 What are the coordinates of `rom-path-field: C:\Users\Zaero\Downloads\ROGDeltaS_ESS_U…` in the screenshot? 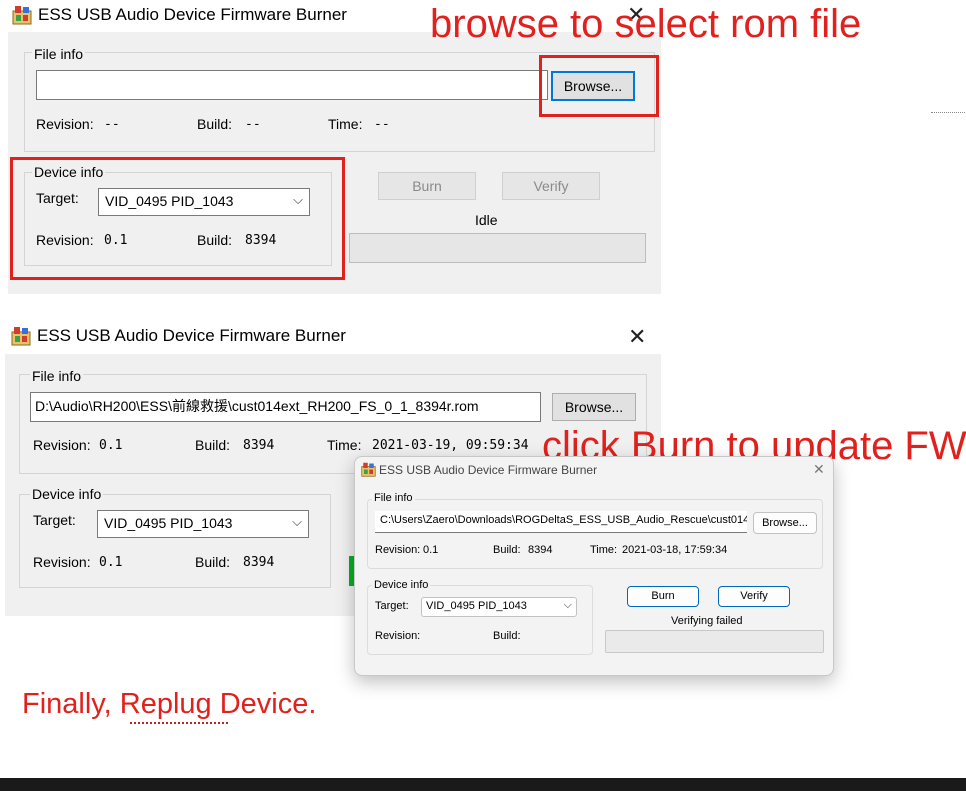 It's located at (561, 522).